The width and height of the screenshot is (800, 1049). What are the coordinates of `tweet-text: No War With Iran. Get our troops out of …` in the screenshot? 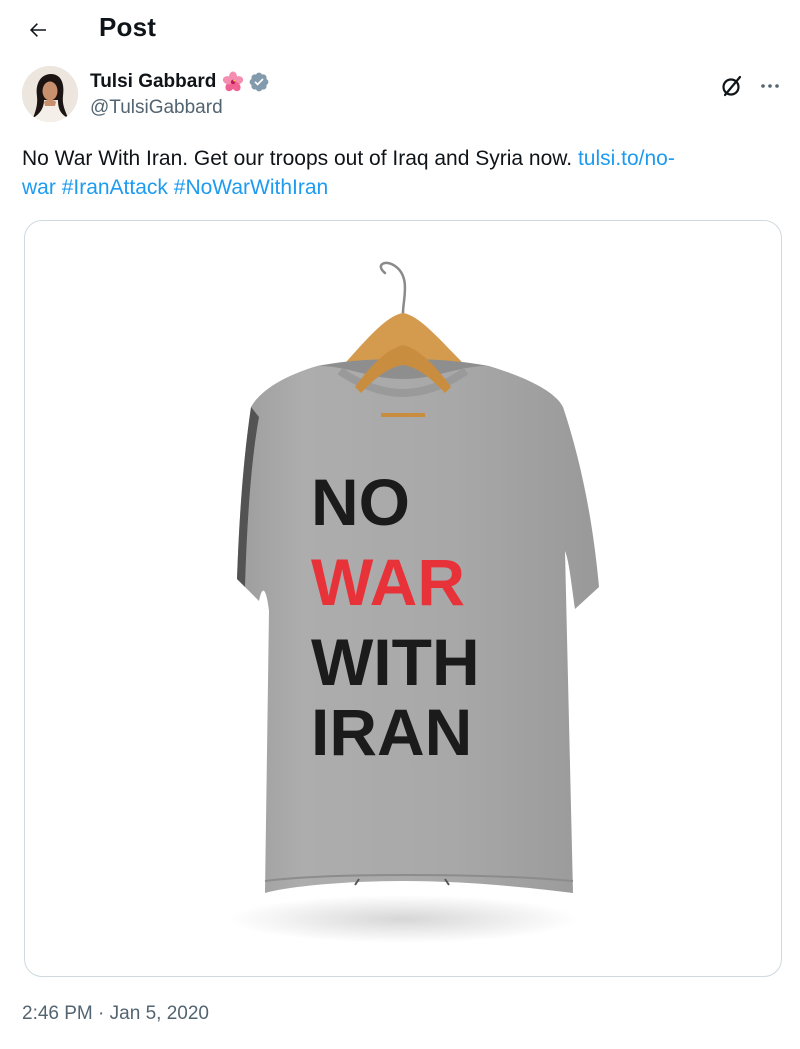 It's located at (392, 173).